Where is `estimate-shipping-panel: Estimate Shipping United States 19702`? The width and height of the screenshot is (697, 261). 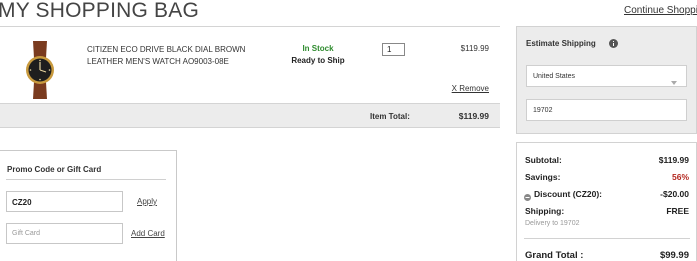
estimate-shipping-panel: Estimate Shipping United States 19702 is located at coordinates (606, 80).